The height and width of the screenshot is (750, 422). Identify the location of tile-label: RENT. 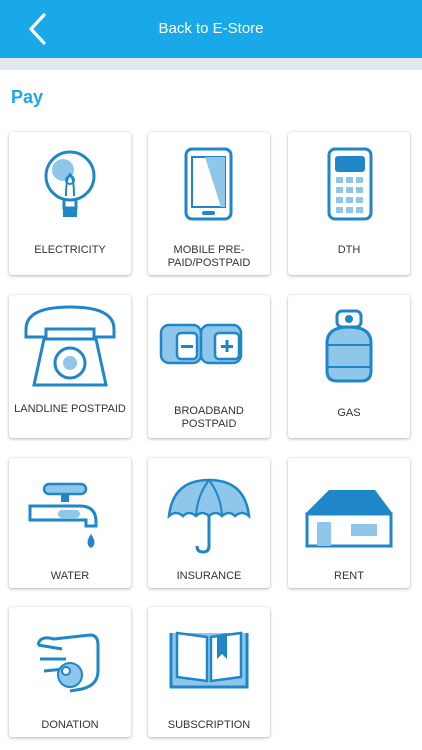
(349, 576).